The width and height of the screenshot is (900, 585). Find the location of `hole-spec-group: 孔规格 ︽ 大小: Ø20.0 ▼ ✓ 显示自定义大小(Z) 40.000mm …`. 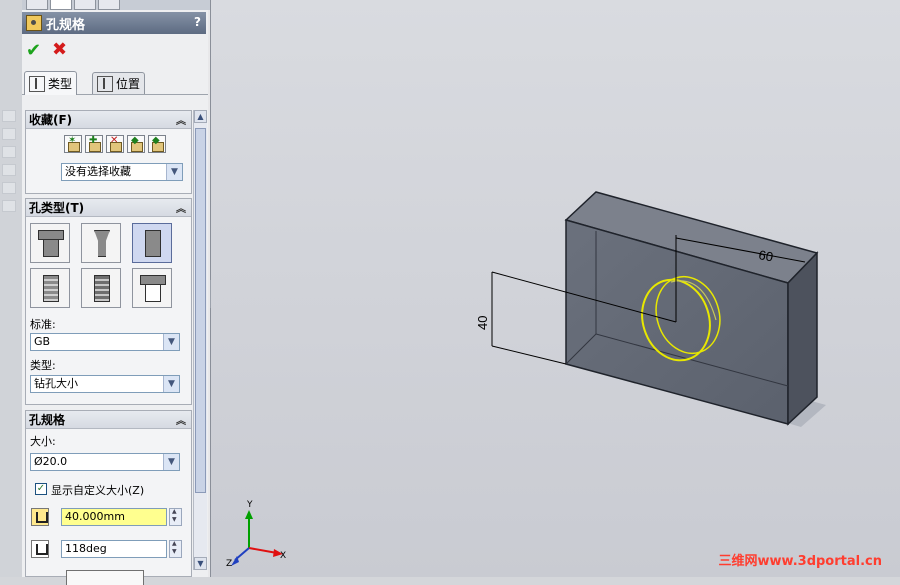

hole-spec-group: 孔规格 ︽ 大小: Ø20.0 ▼ ✓ 显示自定义大小(Z) 40.000mm … is located at coordinates (108, 493).